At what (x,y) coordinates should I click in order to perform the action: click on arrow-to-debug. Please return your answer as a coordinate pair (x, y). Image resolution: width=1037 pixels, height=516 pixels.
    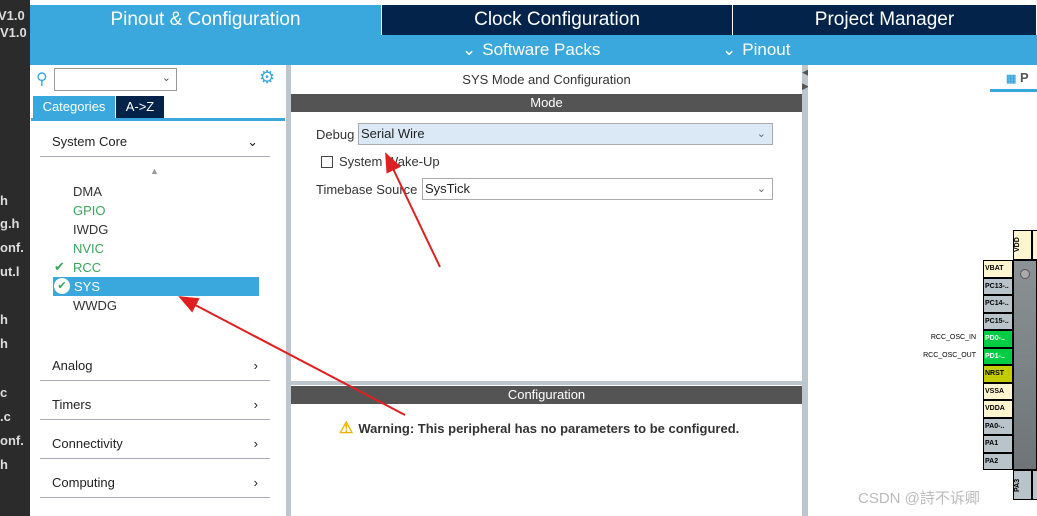
    Looking at the image, I should click on (413, 210).